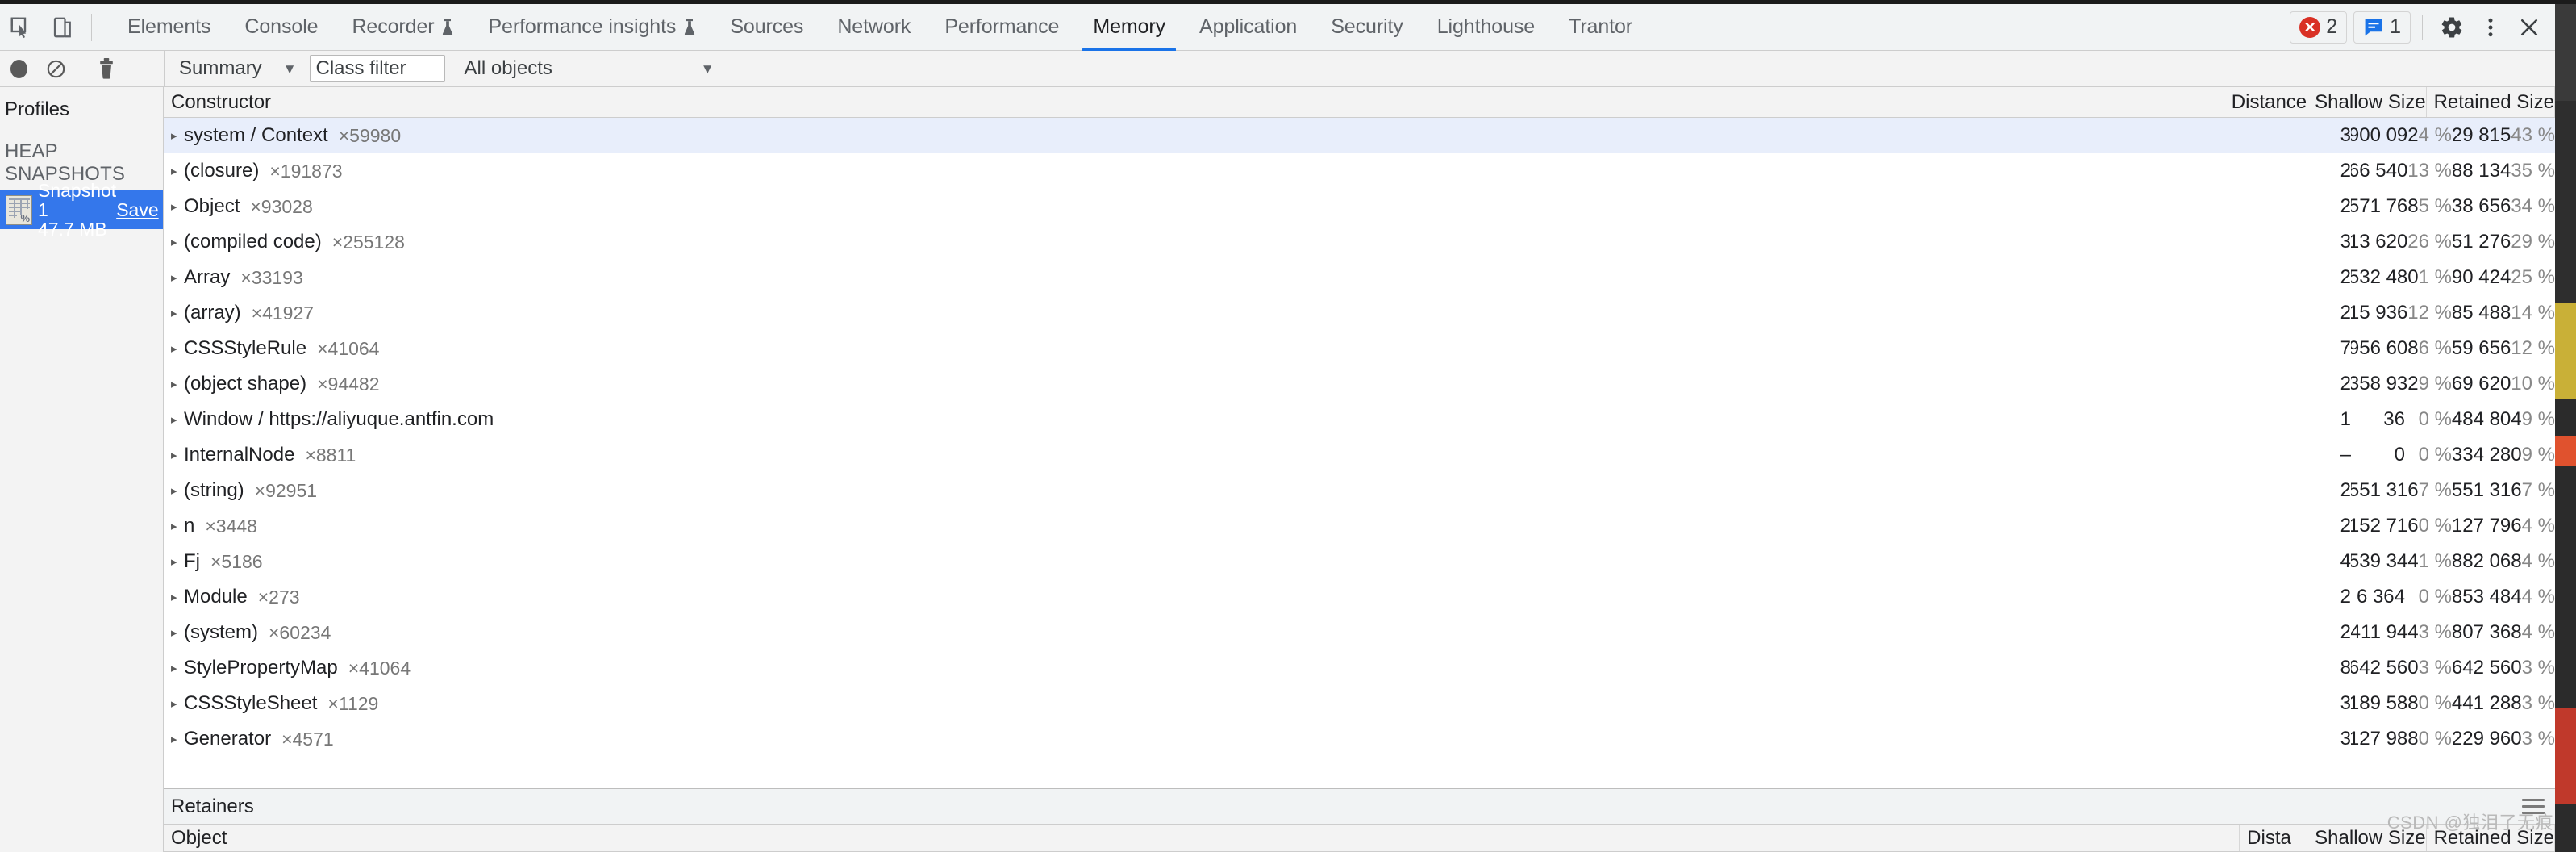 The width and height of the screenshot is (2576, 852). What do you see at coordinates (239, 455) in the screenshot?
I see `constructor-name: InternalNode` at bounding box center [239, 455].